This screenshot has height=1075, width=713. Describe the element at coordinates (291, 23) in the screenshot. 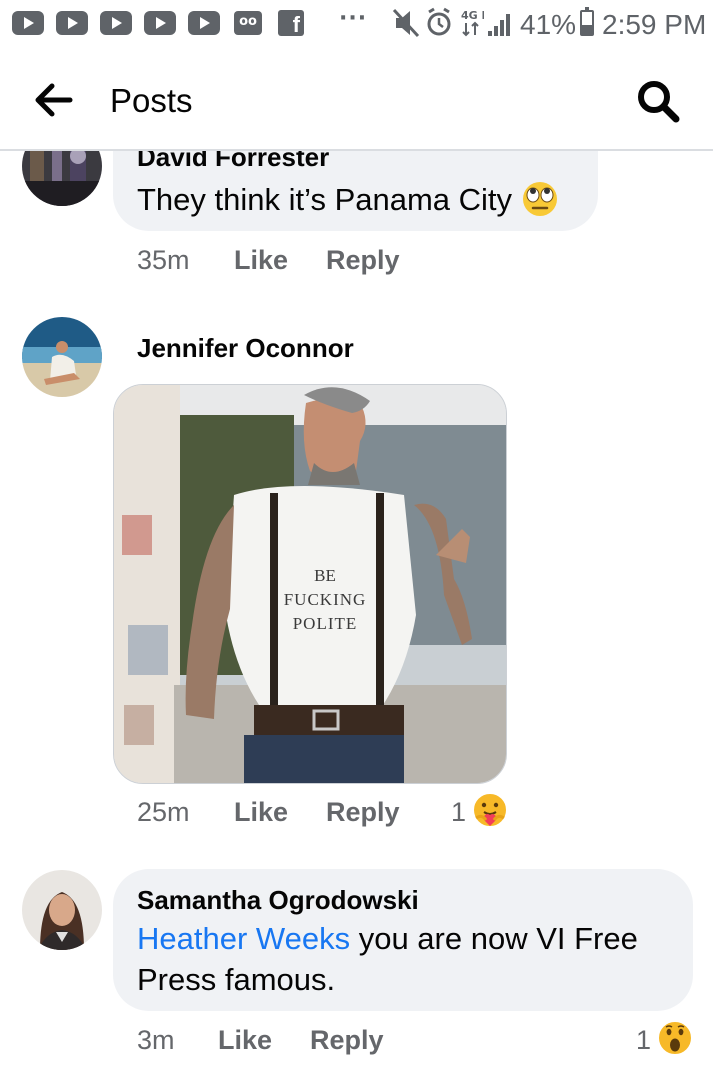

I see `facebook-icon: f` at that location.